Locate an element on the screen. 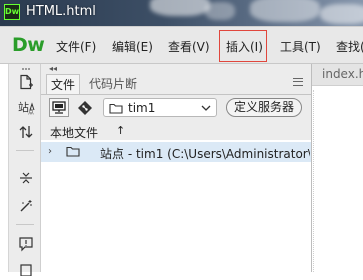  file-transfer-button is located at coordinates (26, 132).